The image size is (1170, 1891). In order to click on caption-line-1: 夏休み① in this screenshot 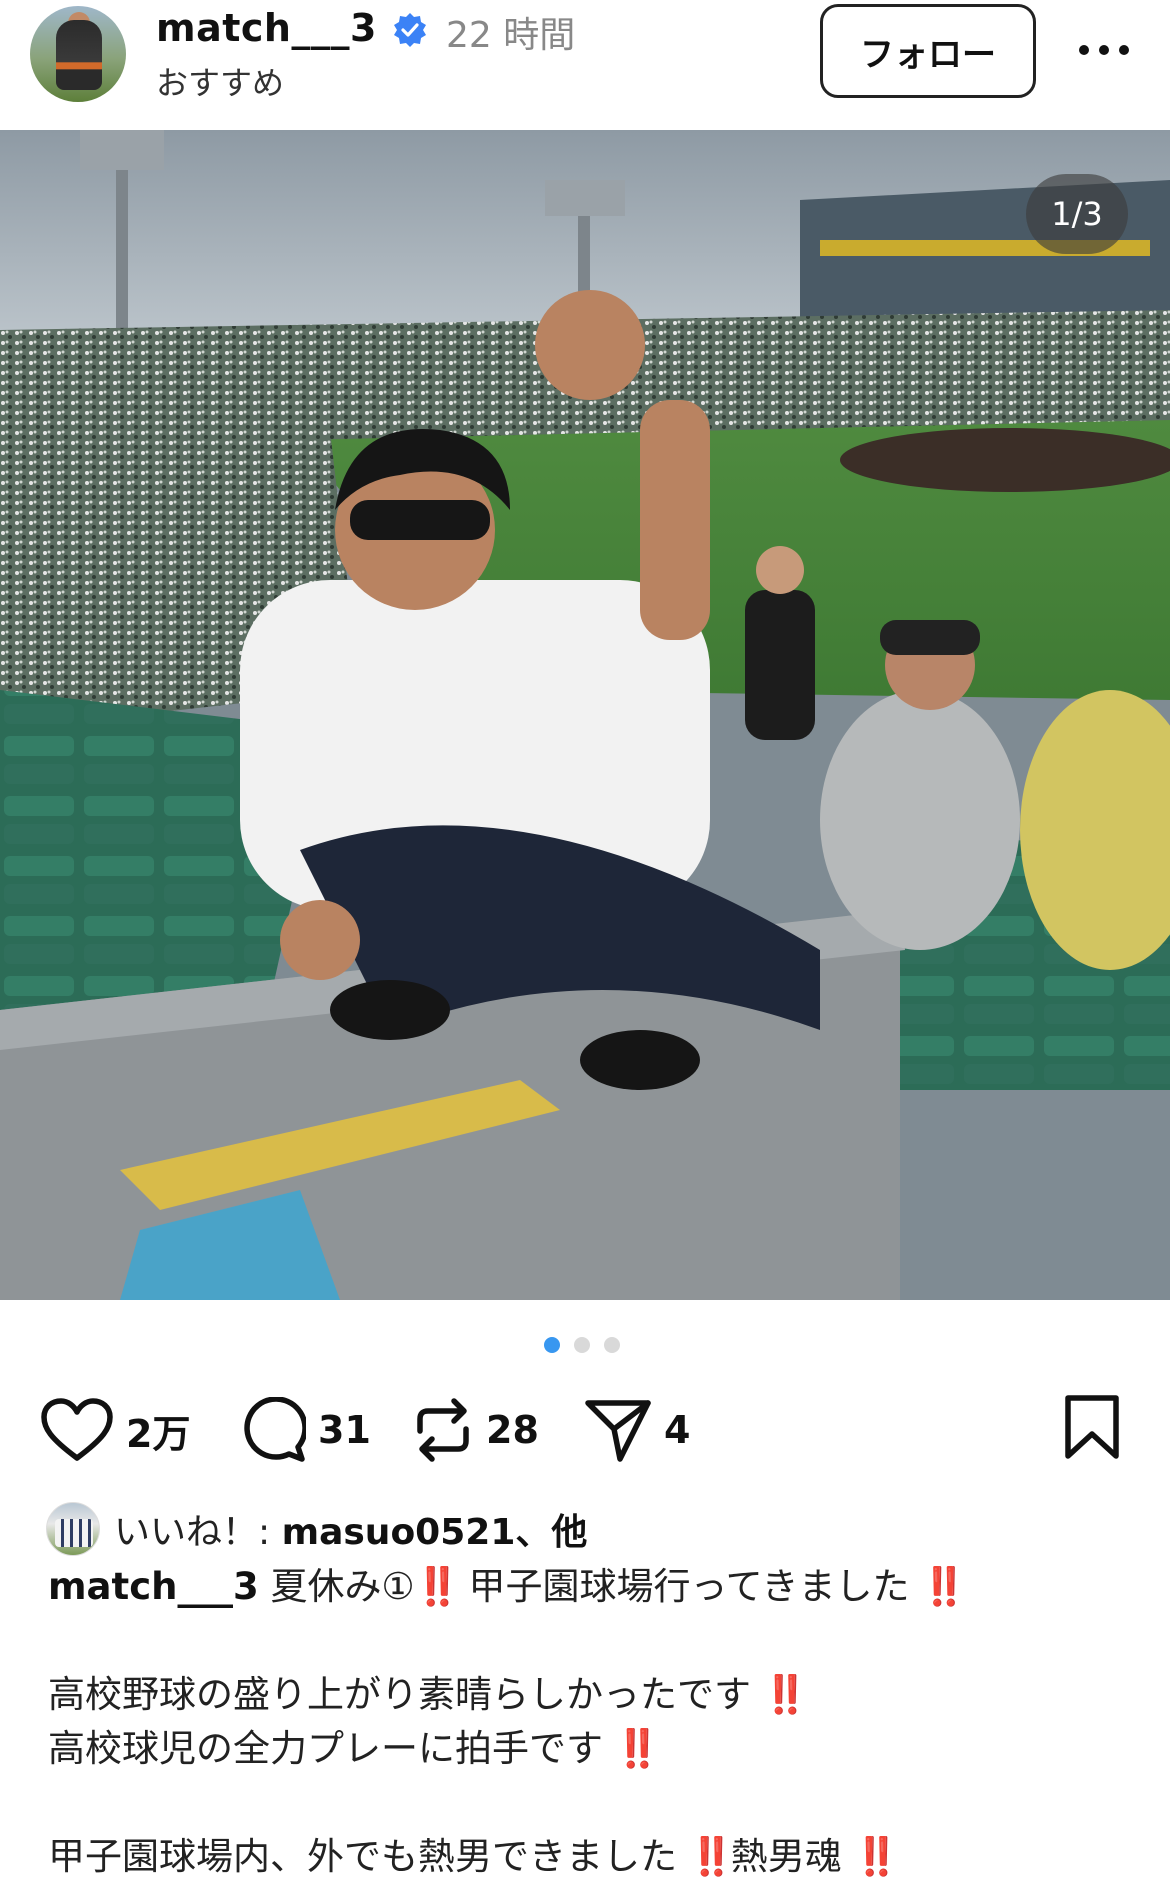, I will do `click(342, 1586)`.